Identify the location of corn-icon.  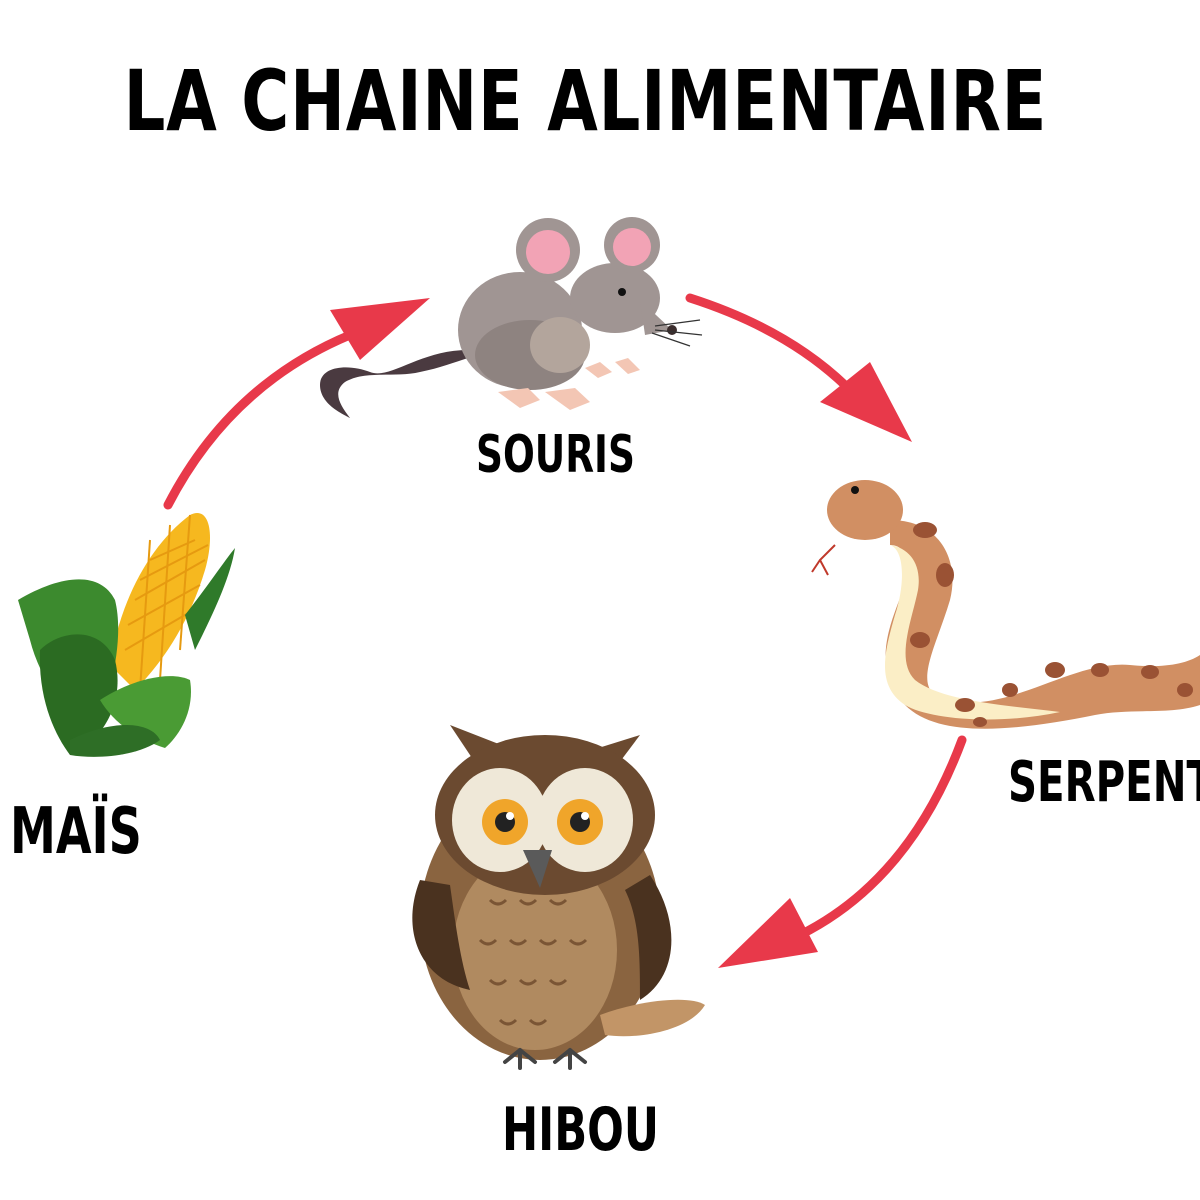
(126, 635).